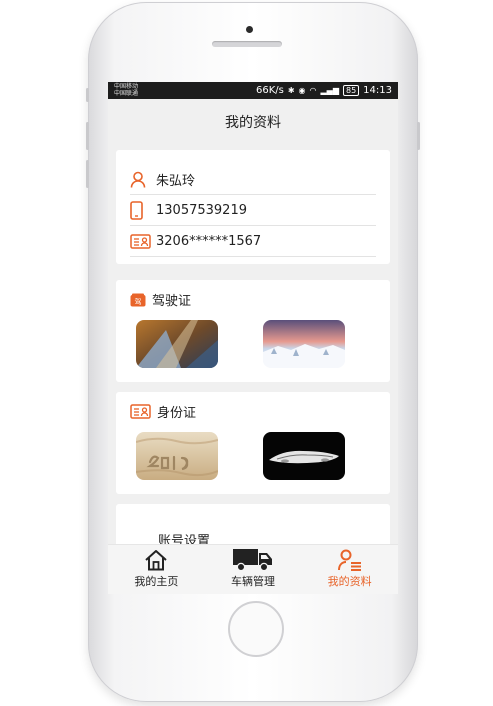 Image resolution: width=493 pixels, height=706 pixels. I want to click on id-number: 3206******1567, so click(209, 241).